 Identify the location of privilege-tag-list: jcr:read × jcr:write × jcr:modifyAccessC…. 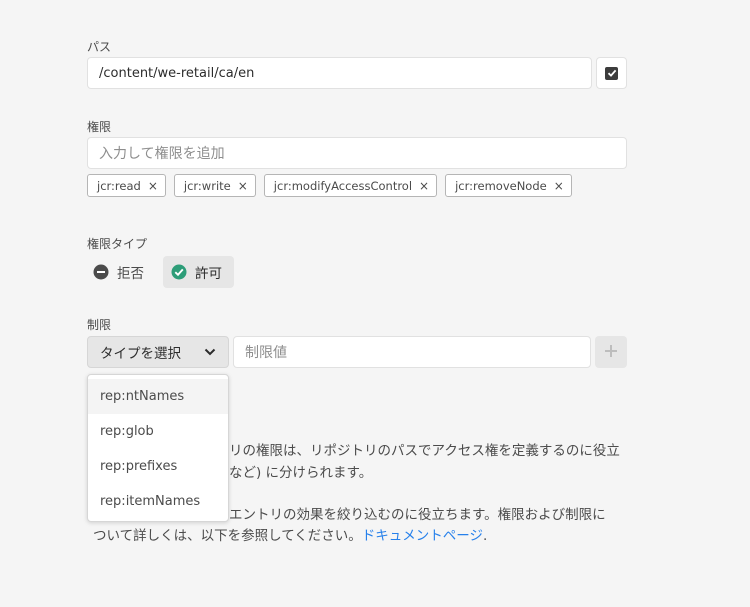
(329, 185).